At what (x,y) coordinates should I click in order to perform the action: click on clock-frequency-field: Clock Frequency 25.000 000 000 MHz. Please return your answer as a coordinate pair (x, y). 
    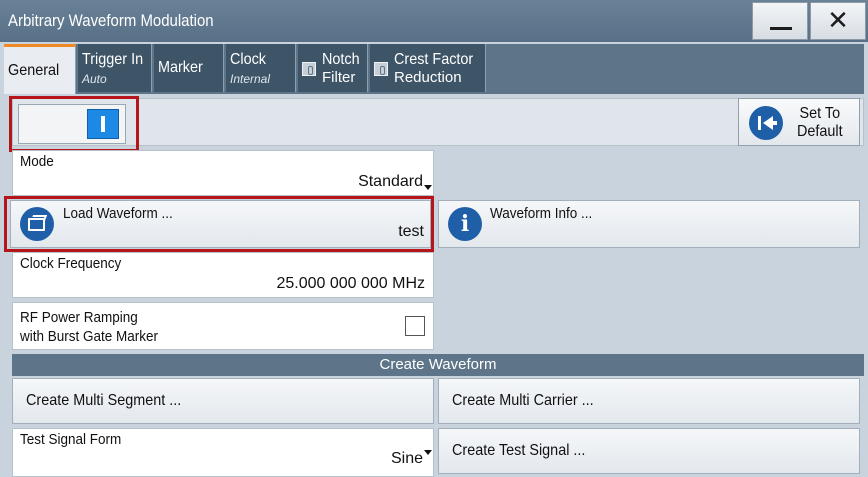
    Looking at the image, I should click on (223, 275).